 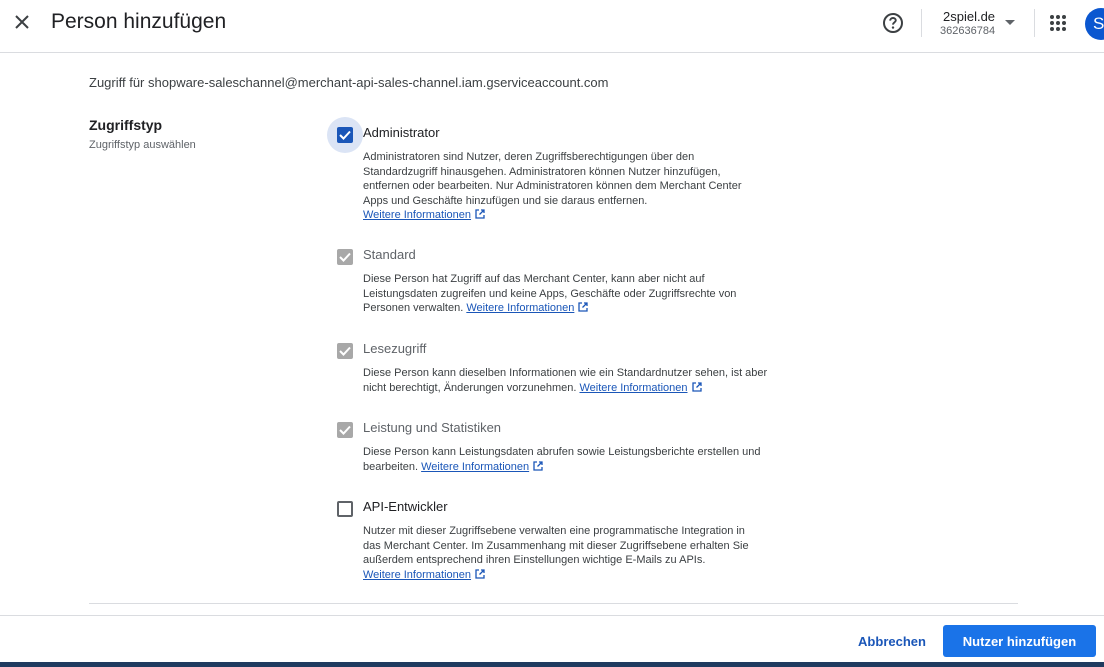 I want to click on cancel-button: Abbrechen, so click(x=892, y=641).